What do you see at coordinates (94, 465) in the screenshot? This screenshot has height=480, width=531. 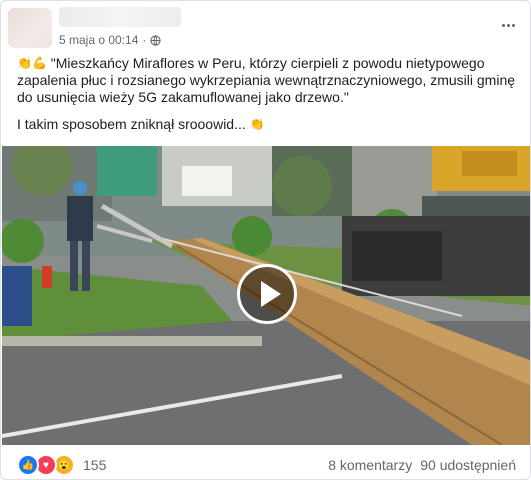 I see `reaction-count: 155` at bounding box center [94, 465].